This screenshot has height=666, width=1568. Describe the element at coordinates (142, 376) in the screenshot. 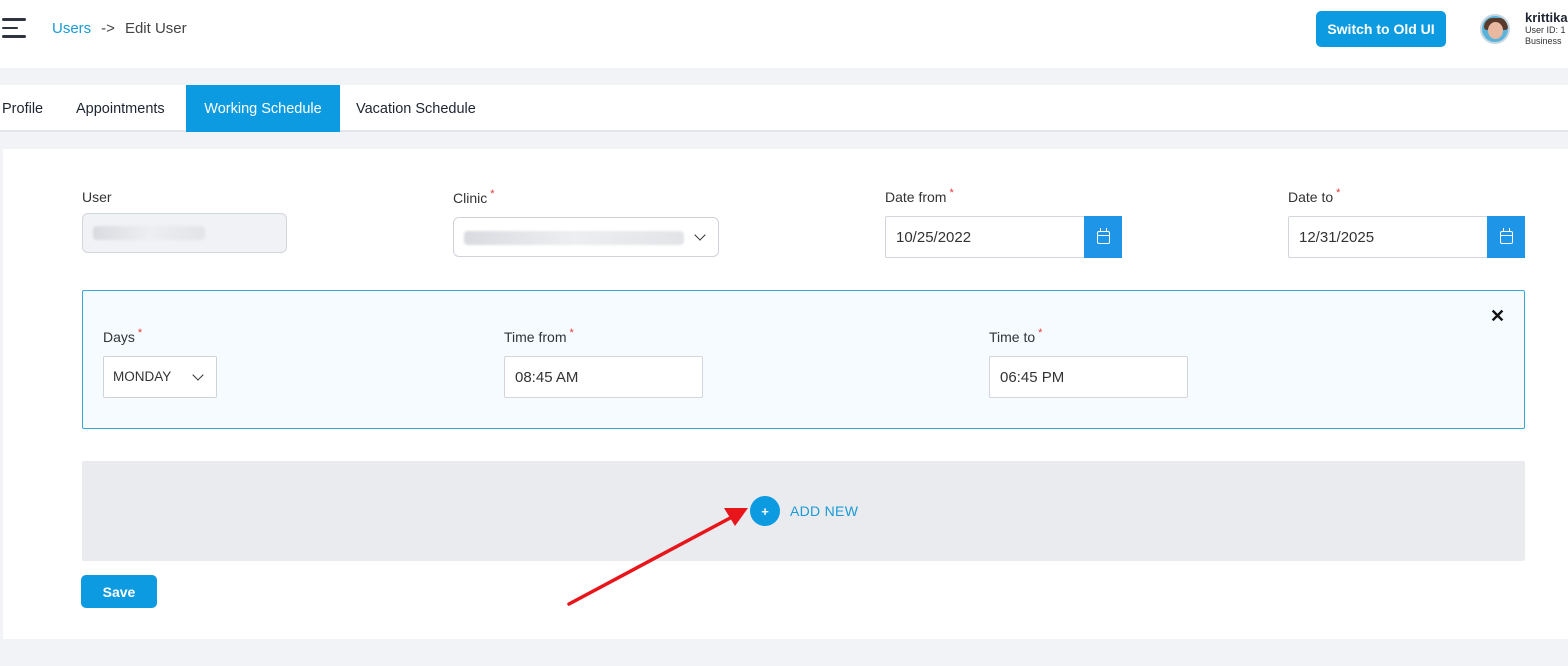

I see `days-value: MONDAY` at that location.